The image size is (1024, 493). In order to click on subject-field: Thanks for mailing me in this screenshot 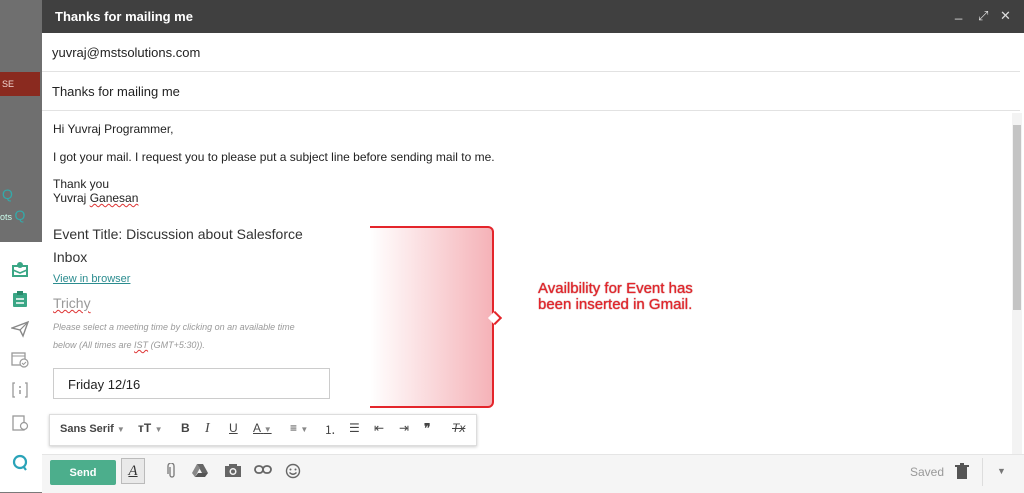, I will do `click(531, 91)`.